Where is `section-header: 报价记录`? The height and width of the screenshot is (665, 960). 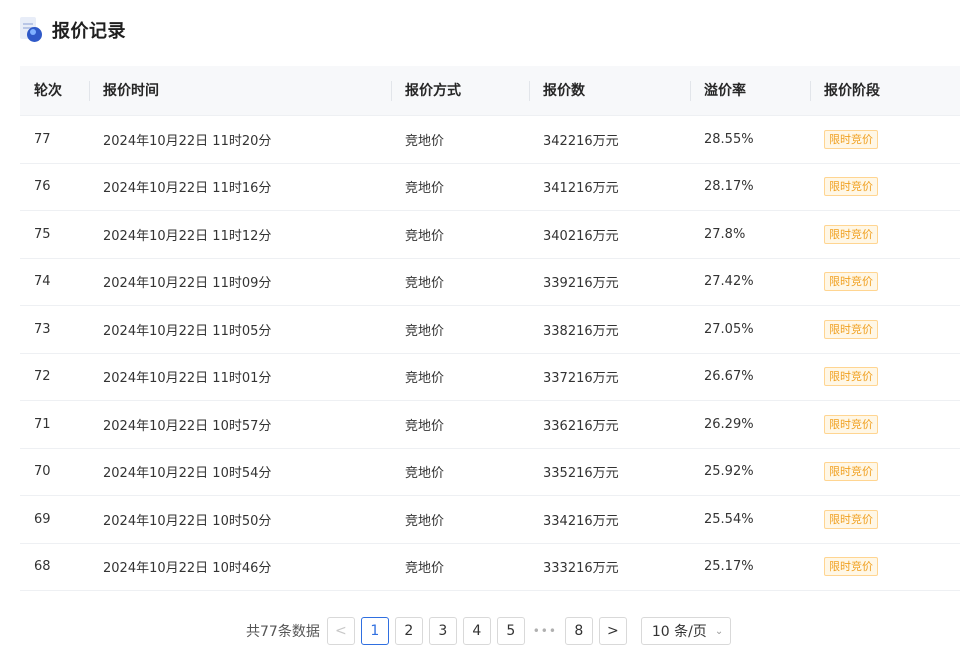 section-header: 报价记录 is located at coordinates (73, 30).